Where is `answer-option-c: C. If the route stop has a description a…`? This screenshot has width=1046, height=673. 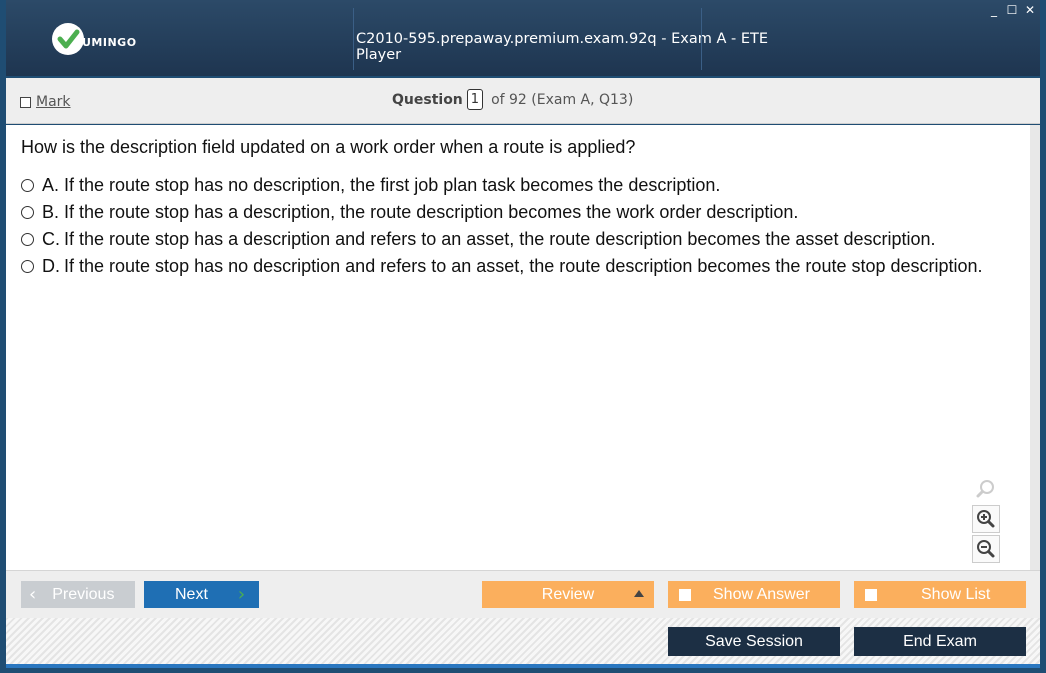
answer-option-c: C. If the route stop has a description a… is located at coordinates (511, 239).